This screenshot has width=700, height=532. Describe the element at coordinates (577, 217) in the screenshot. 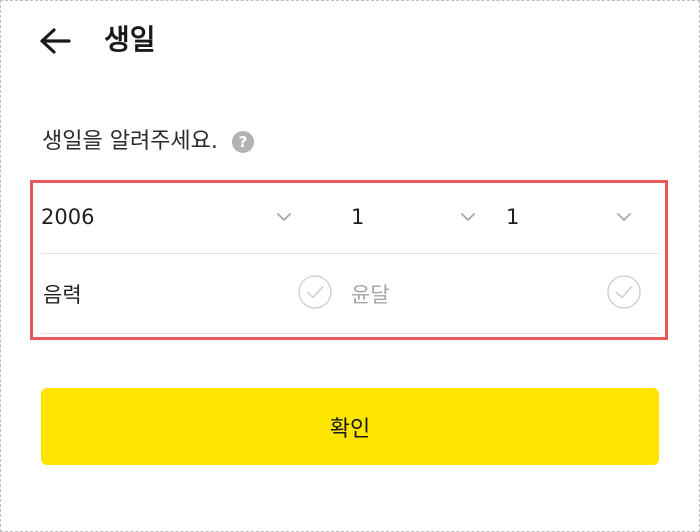

I see `day-select: 1` at that location.